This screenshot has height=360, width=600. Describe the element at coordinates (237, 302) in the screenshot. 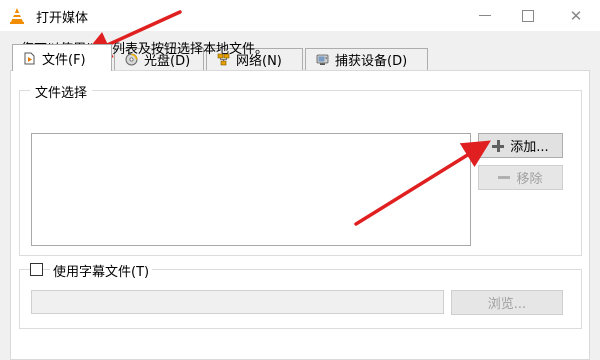

I see `subtitle-file-field` at that location.